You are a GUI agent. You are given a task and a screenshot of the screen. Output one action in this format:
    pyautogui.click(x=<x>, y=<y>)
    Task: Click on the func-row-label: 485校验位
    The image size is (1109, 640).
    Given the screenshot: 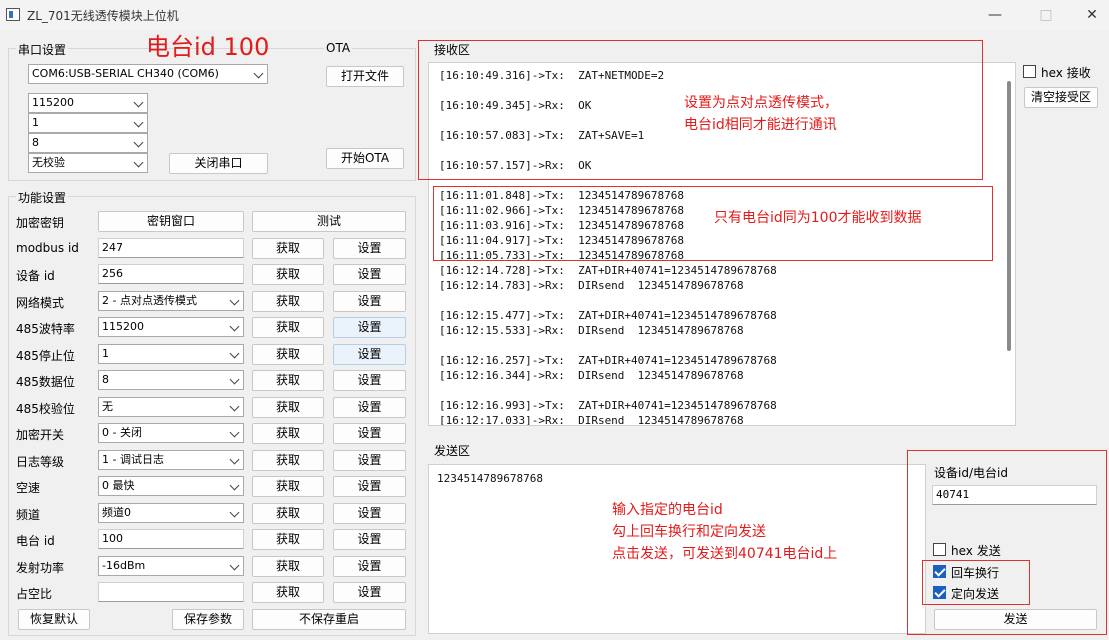 What is the action you would take?
    pyautogui.click(x=45, y=408)
    